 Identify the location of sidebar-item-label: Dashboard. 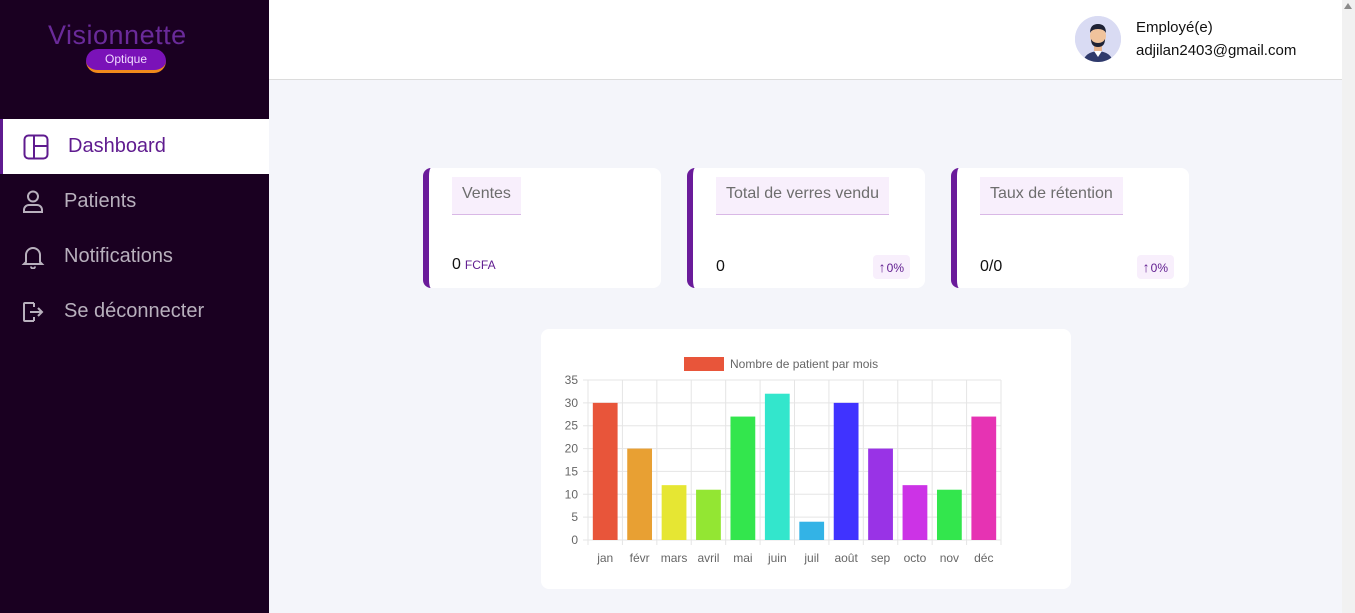
(117, 146).